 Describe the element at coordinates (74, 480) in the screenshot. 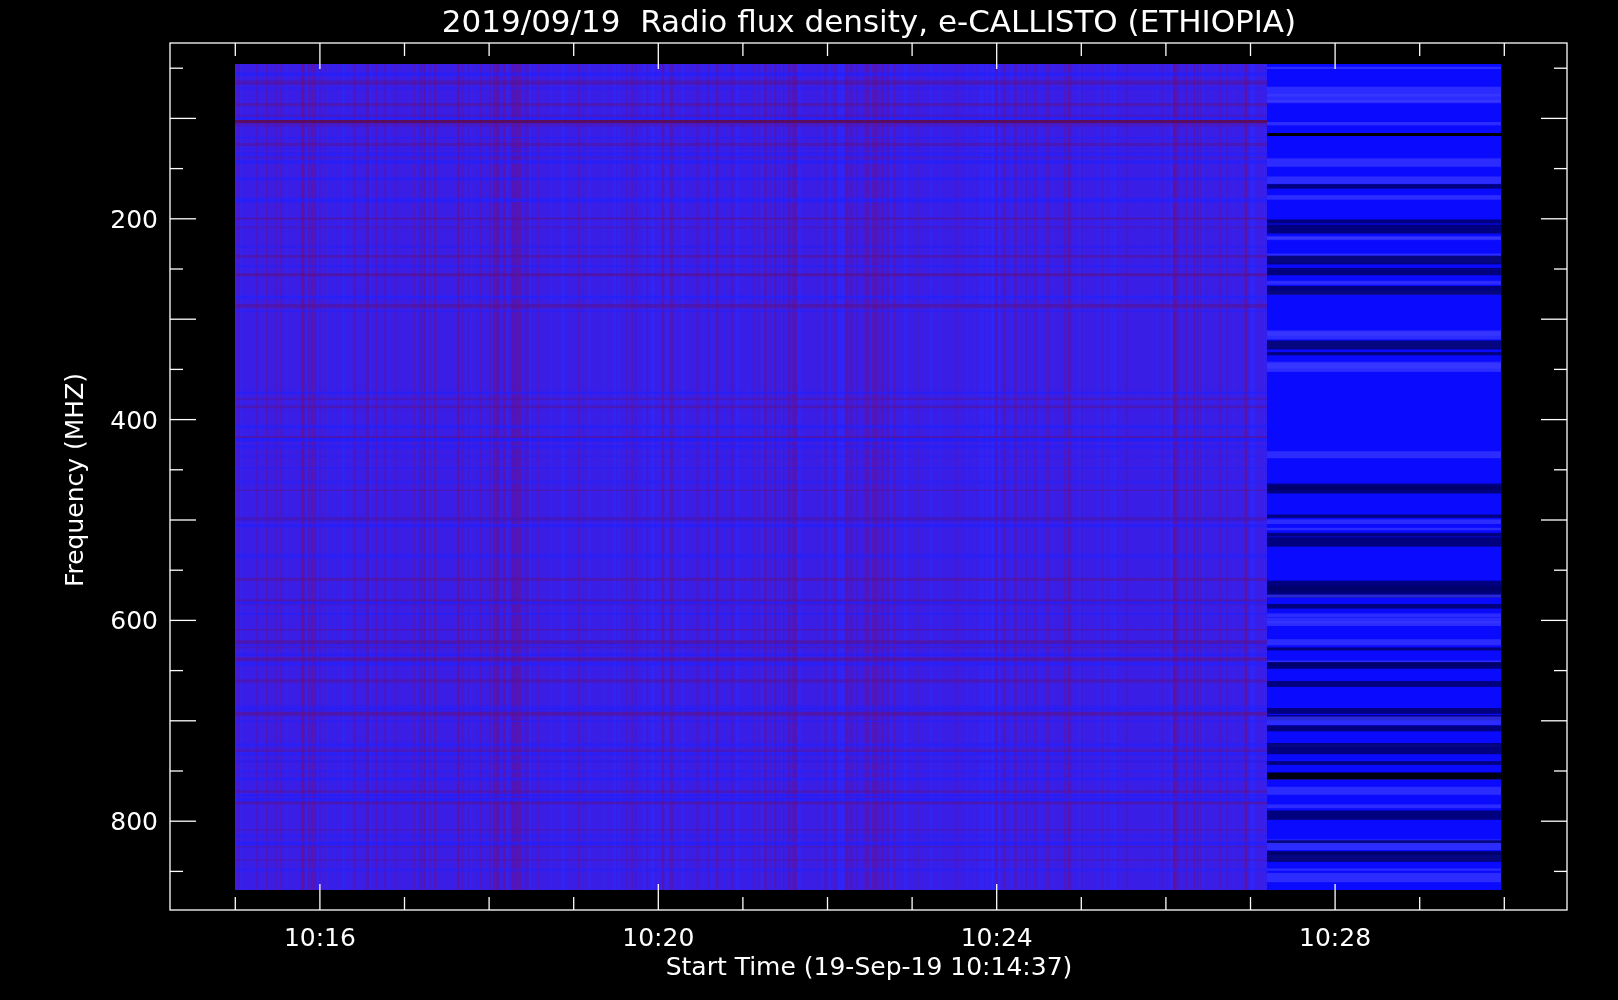

I see `y-axis-label: Frequency (MHZ)` at that location.